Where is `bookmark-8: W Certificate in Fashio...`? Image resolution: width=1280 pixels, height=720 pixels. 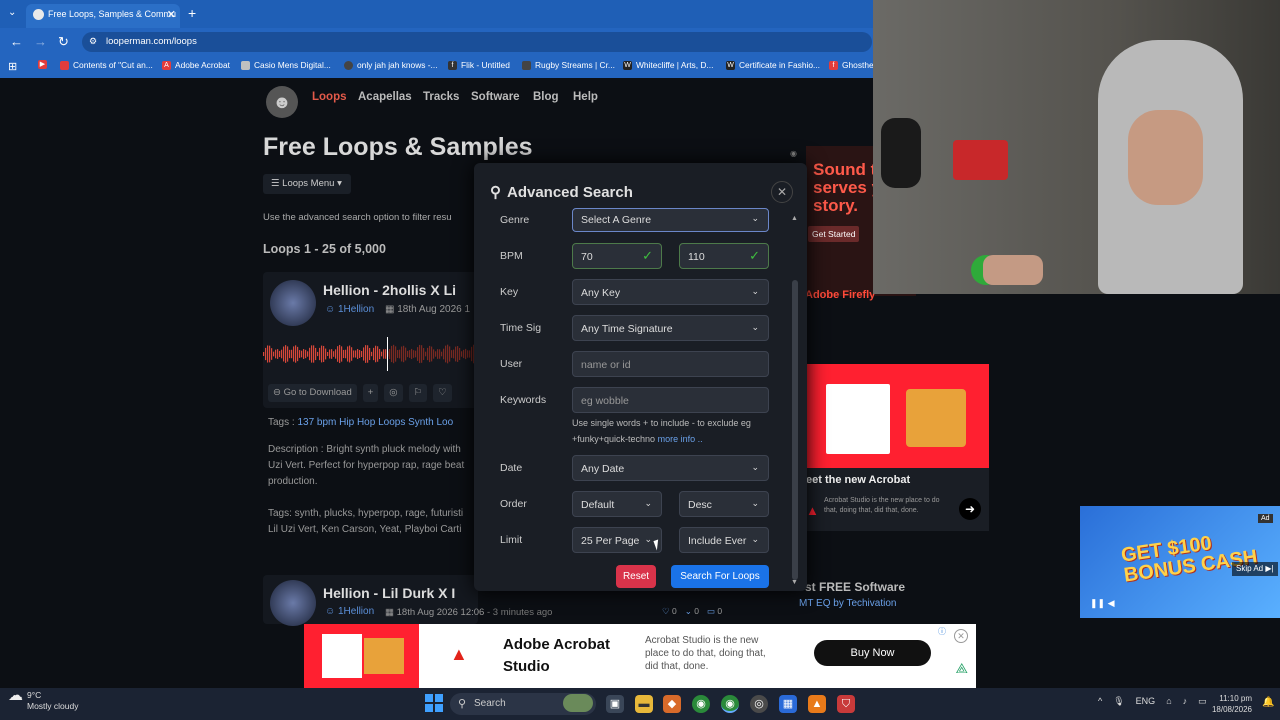 bookmark-8: W Certificate in Fashio... is located at coordinates (773, 65).